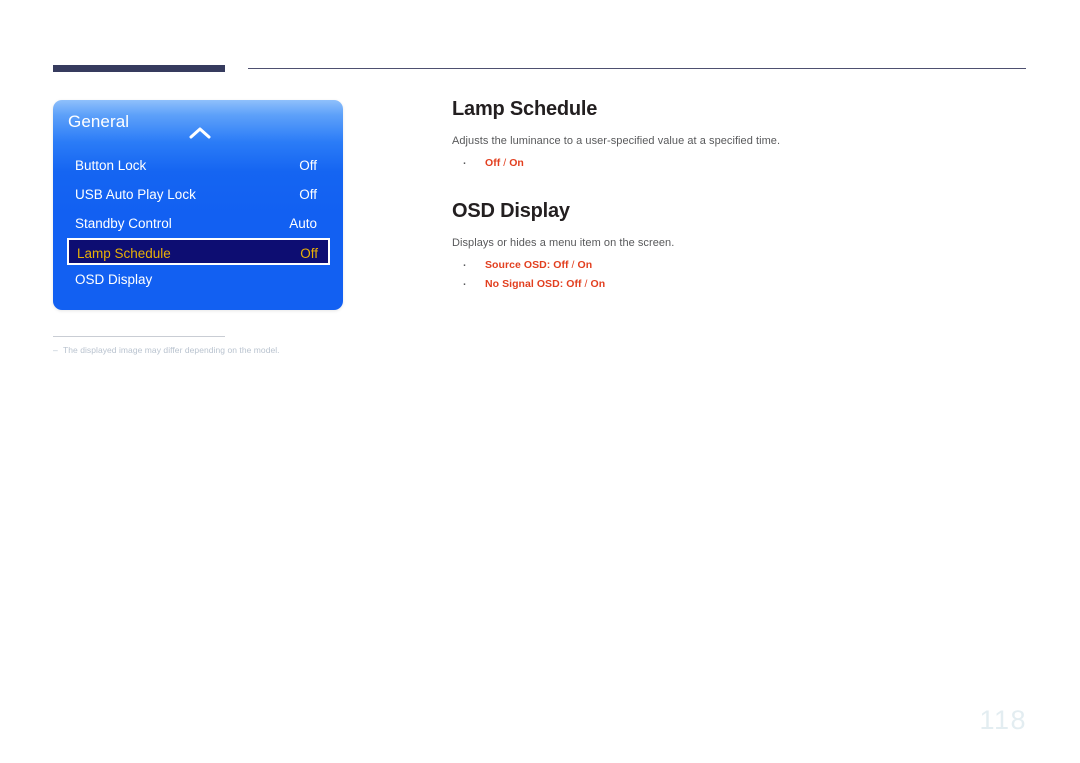 This screenshot has height=763, width=1080. What do you see at coordinates (111, 165) in the screenshot?
I see `osd-item-label: Button Lock` at bounding box center [111, 165].